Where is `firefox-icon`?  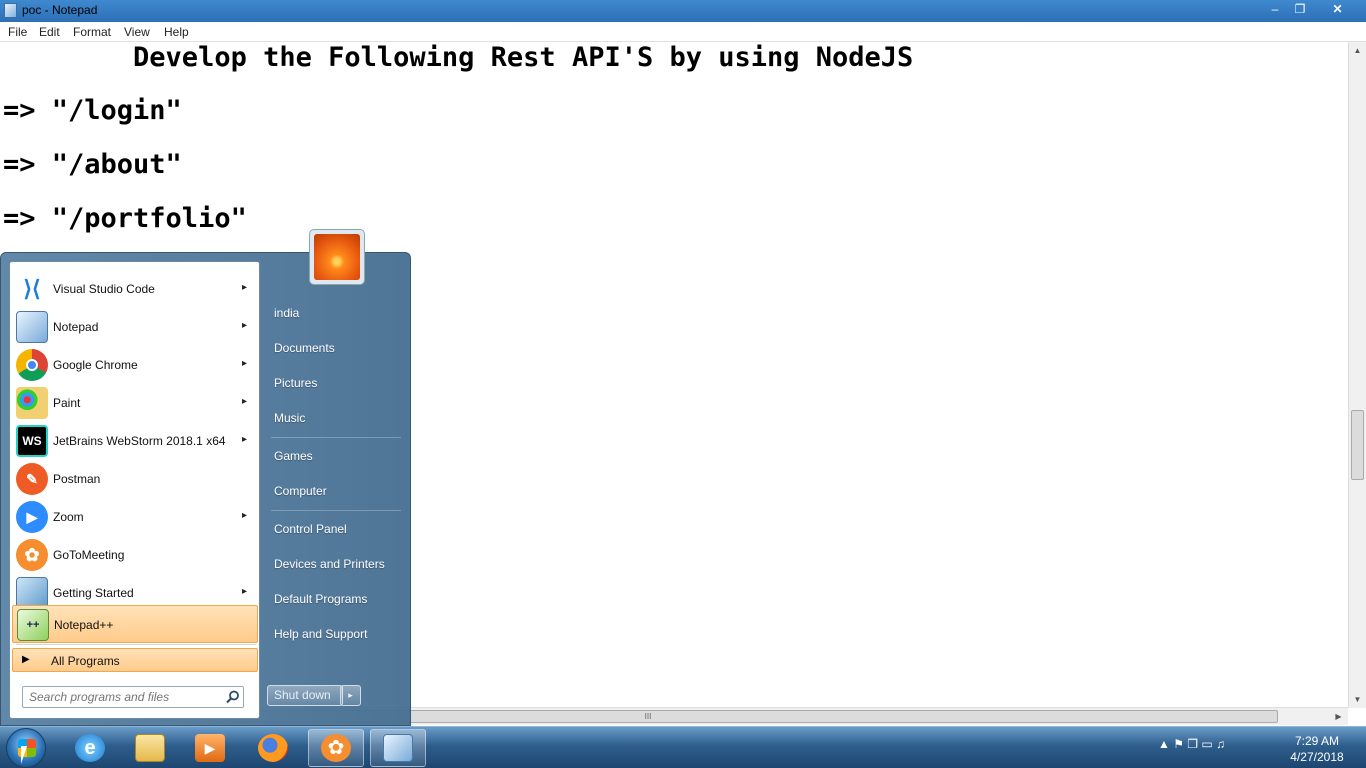 firefox-icon is located at coordinates (273, 748).